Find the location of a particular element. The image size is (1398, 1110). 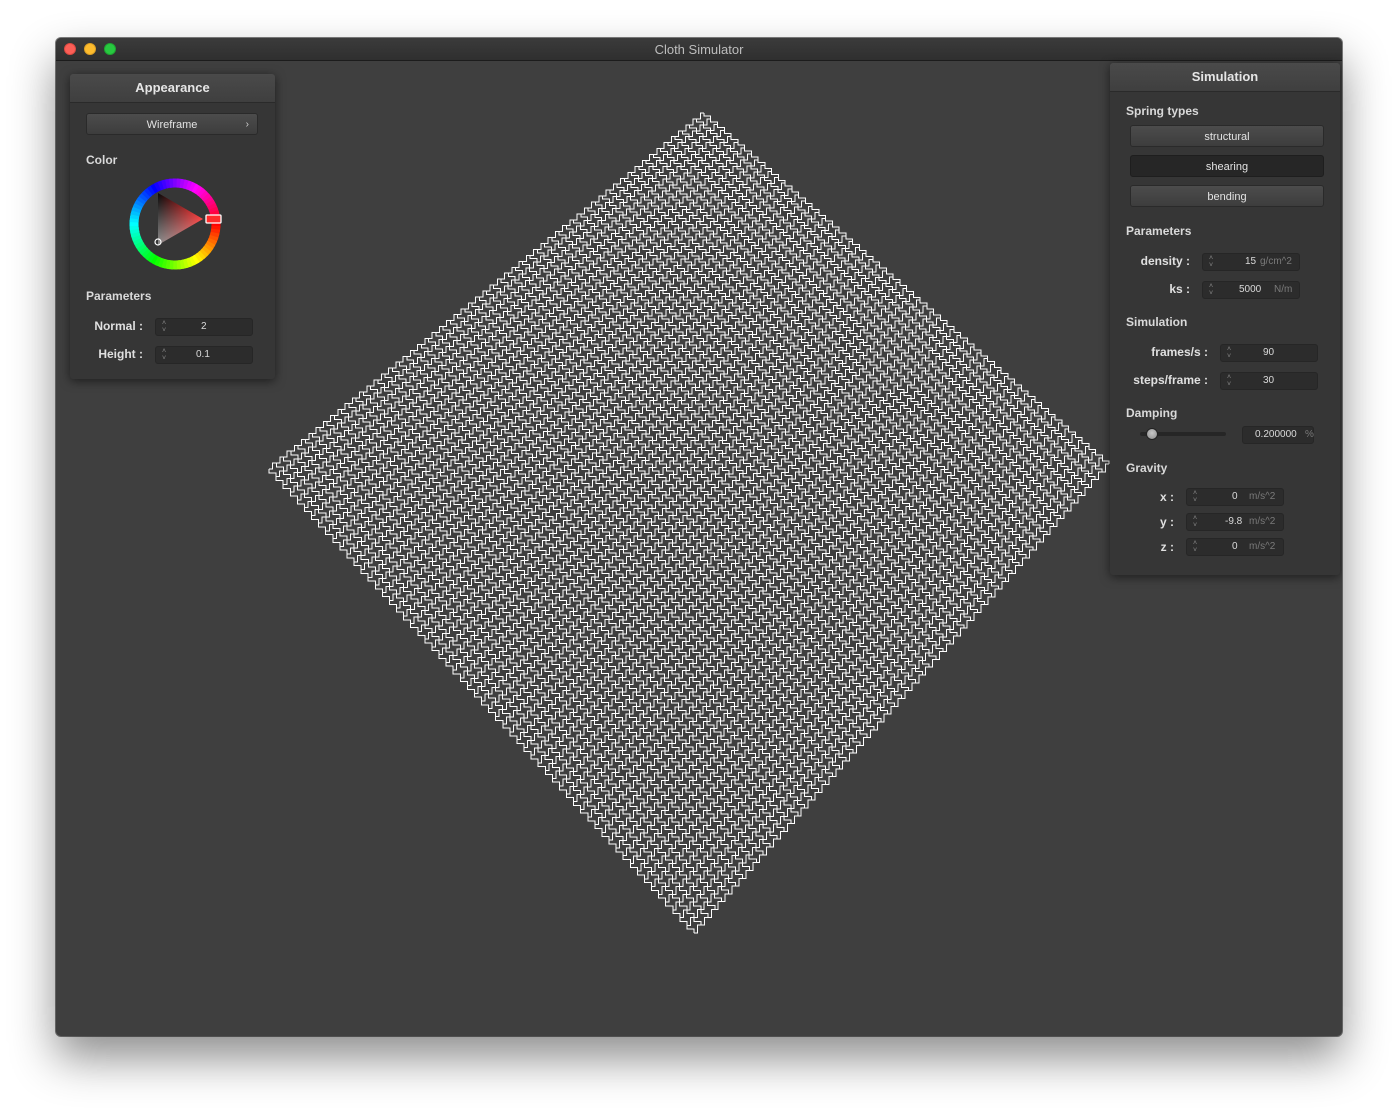

simulation-panel-header: Simulation is located at coordinates (1225, 77).